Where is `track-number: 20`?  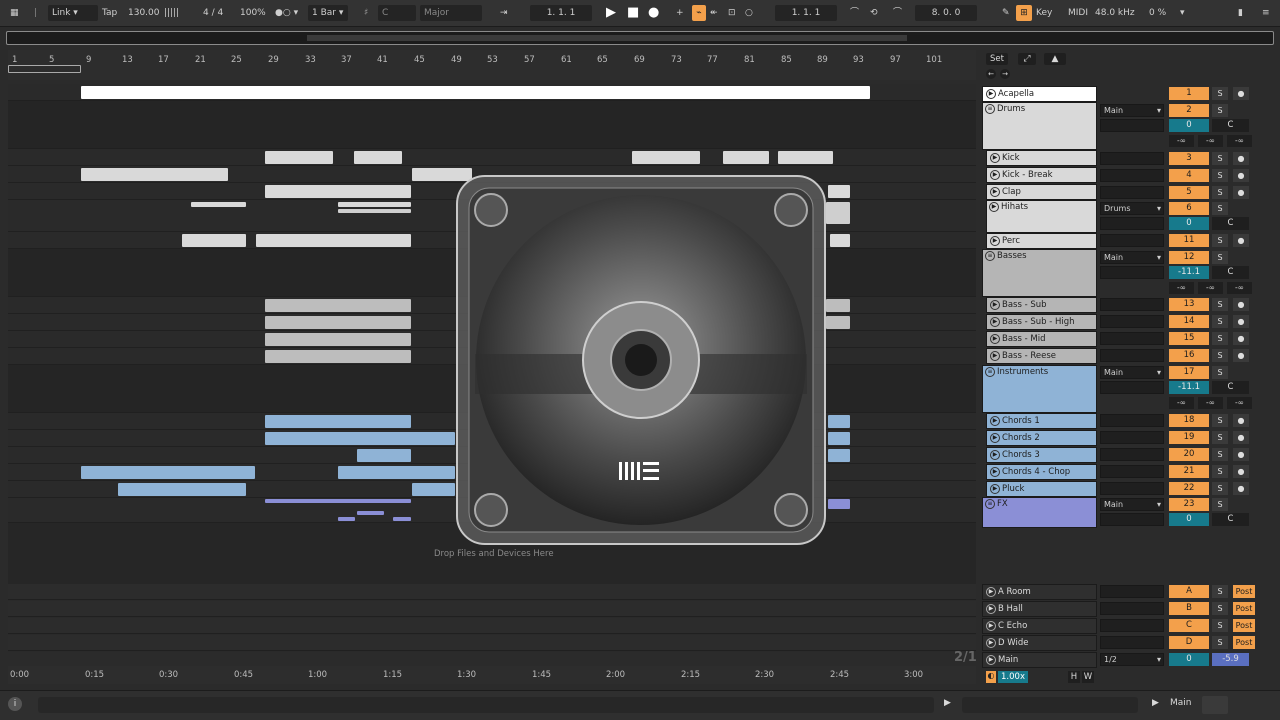 track-number: 20 is located at coordinates (1189, 454).